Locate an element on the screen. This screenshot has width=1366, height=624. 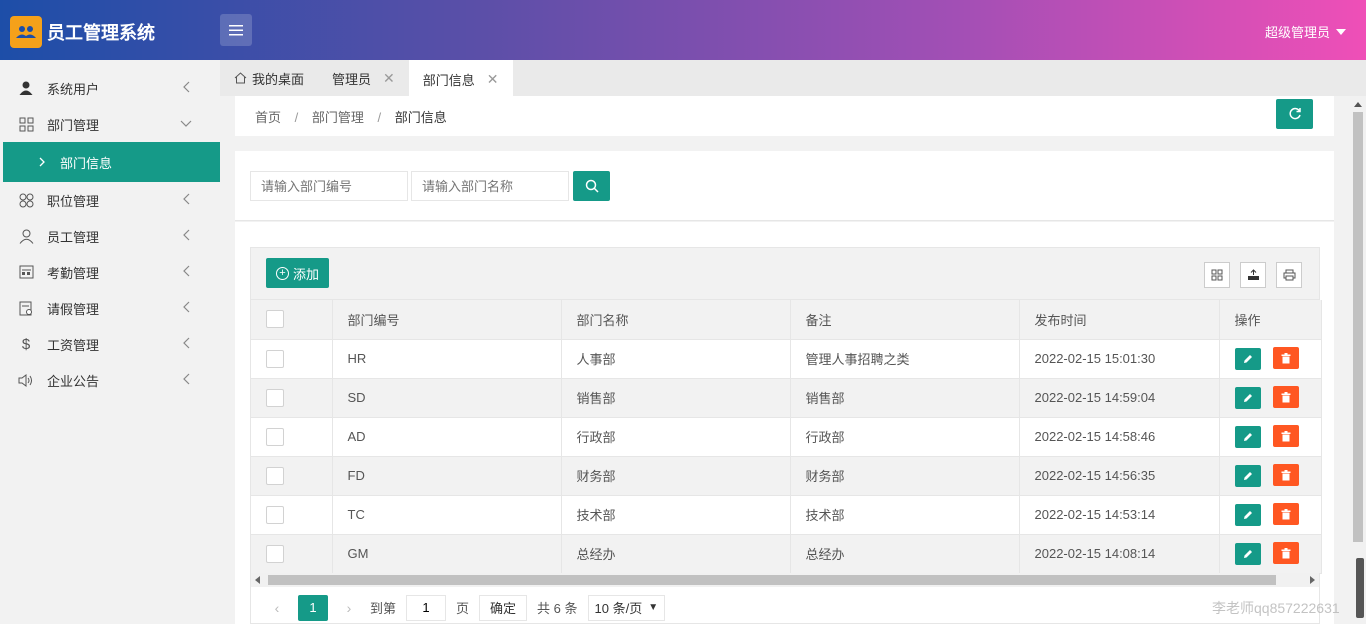
menu-toggle-button is located at coordinates (236, 30).